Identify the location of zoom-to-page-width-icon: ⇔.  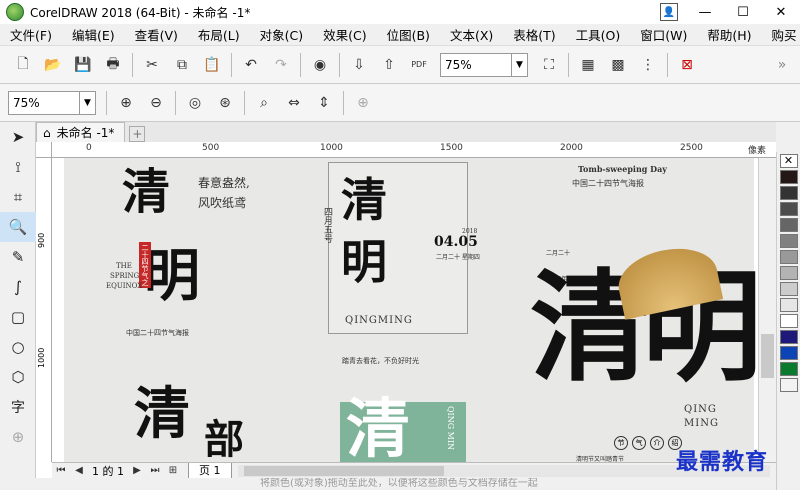
(294, 103).